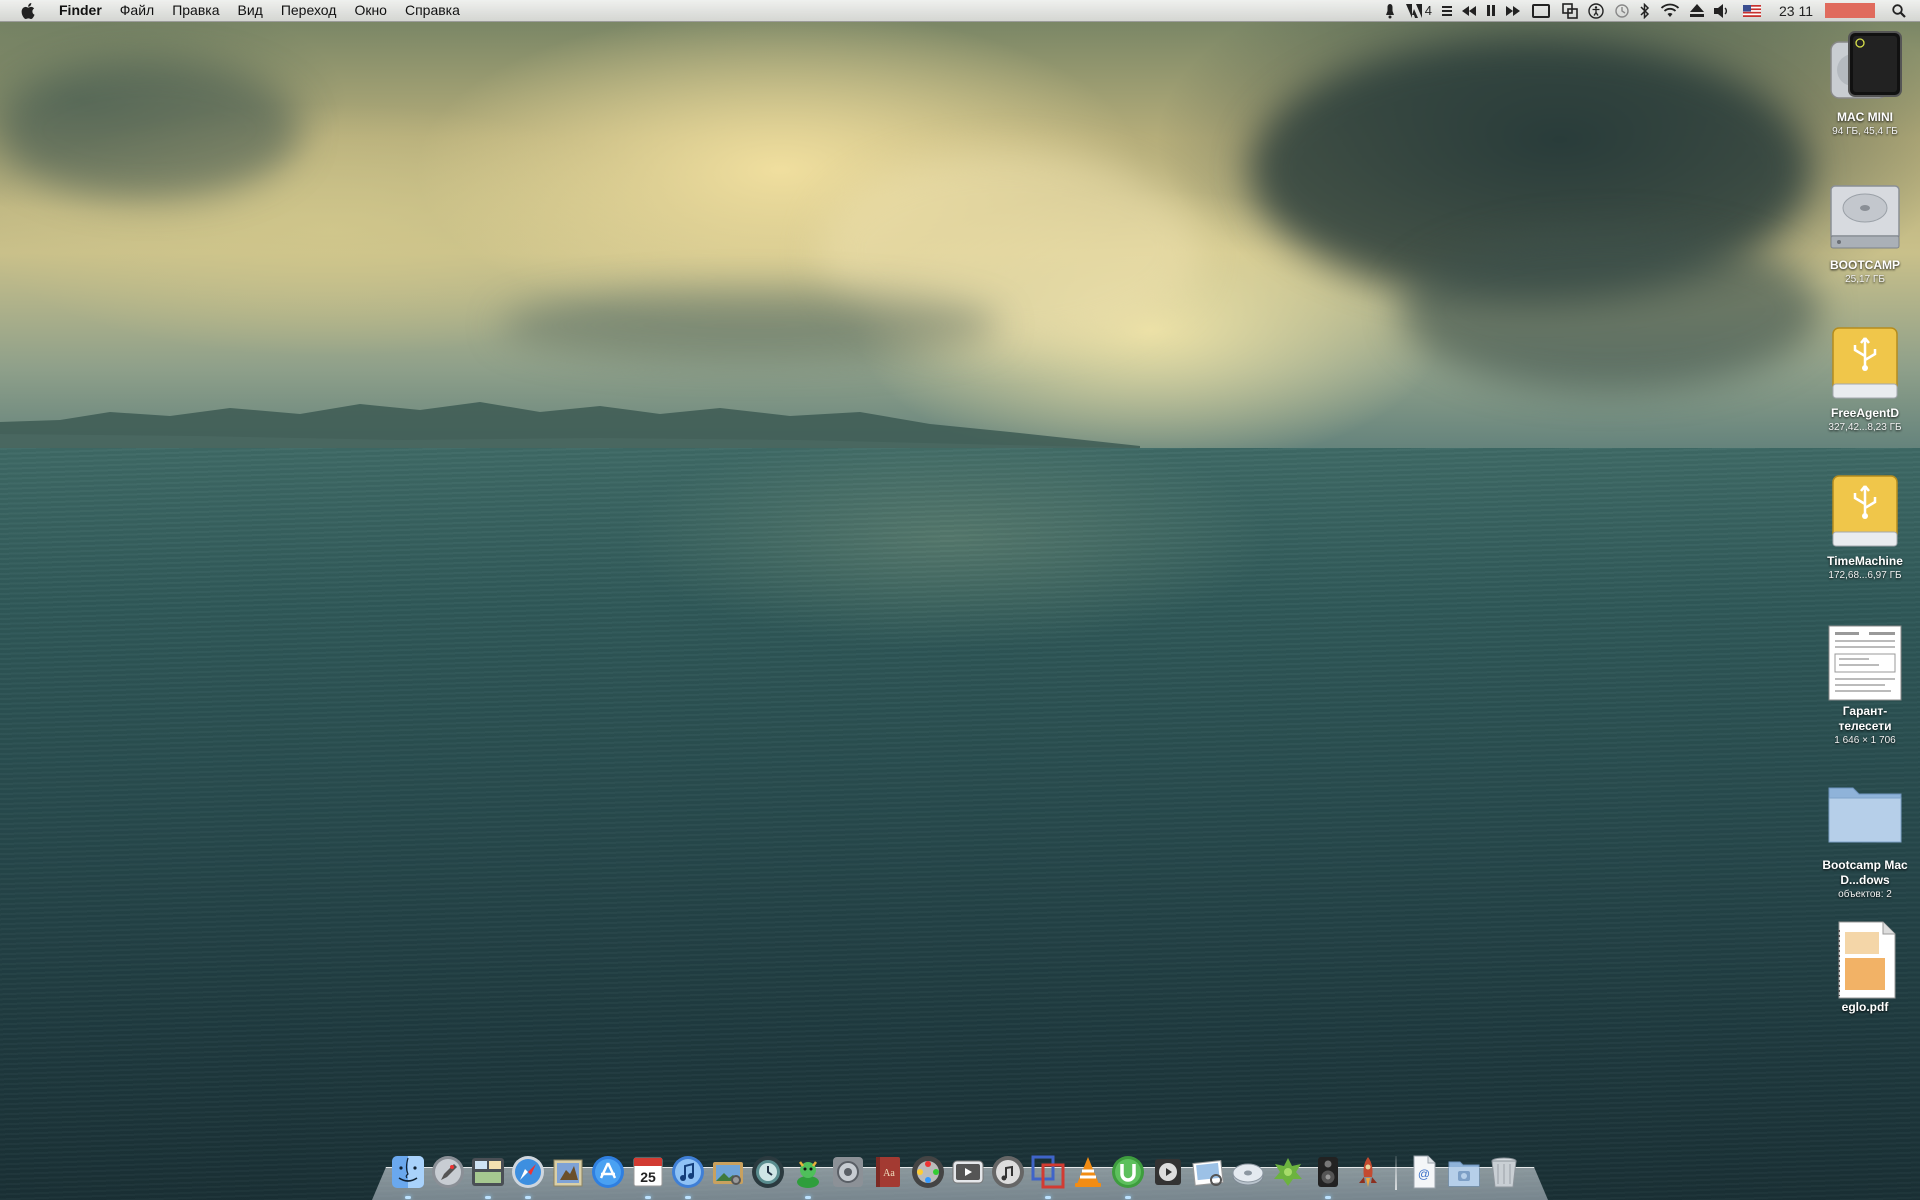 The image size is (1920, 1200). What do you see at coordinates (1008, 1172) in the screenshot?
I see `ipod-utility-icon` at bounding box center [1008, 1172].